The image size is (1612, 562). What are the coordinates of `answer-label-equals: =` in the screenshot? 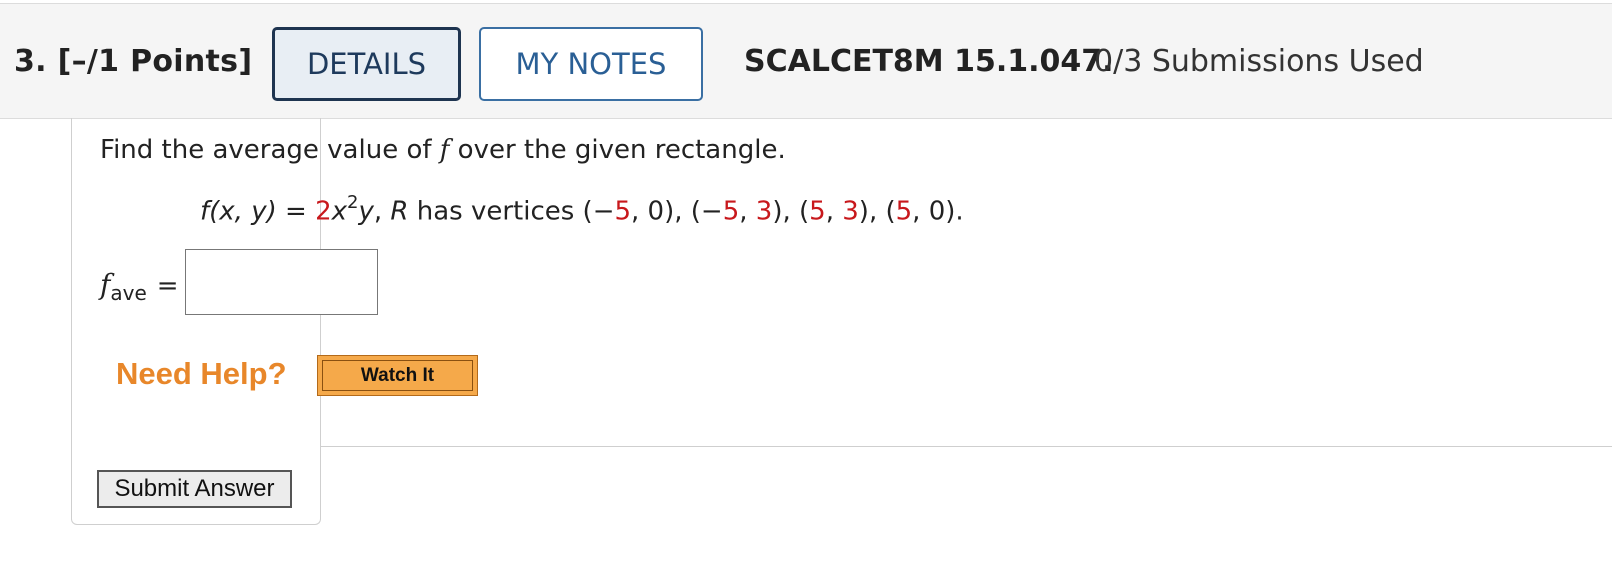 It's located at (167, 286).